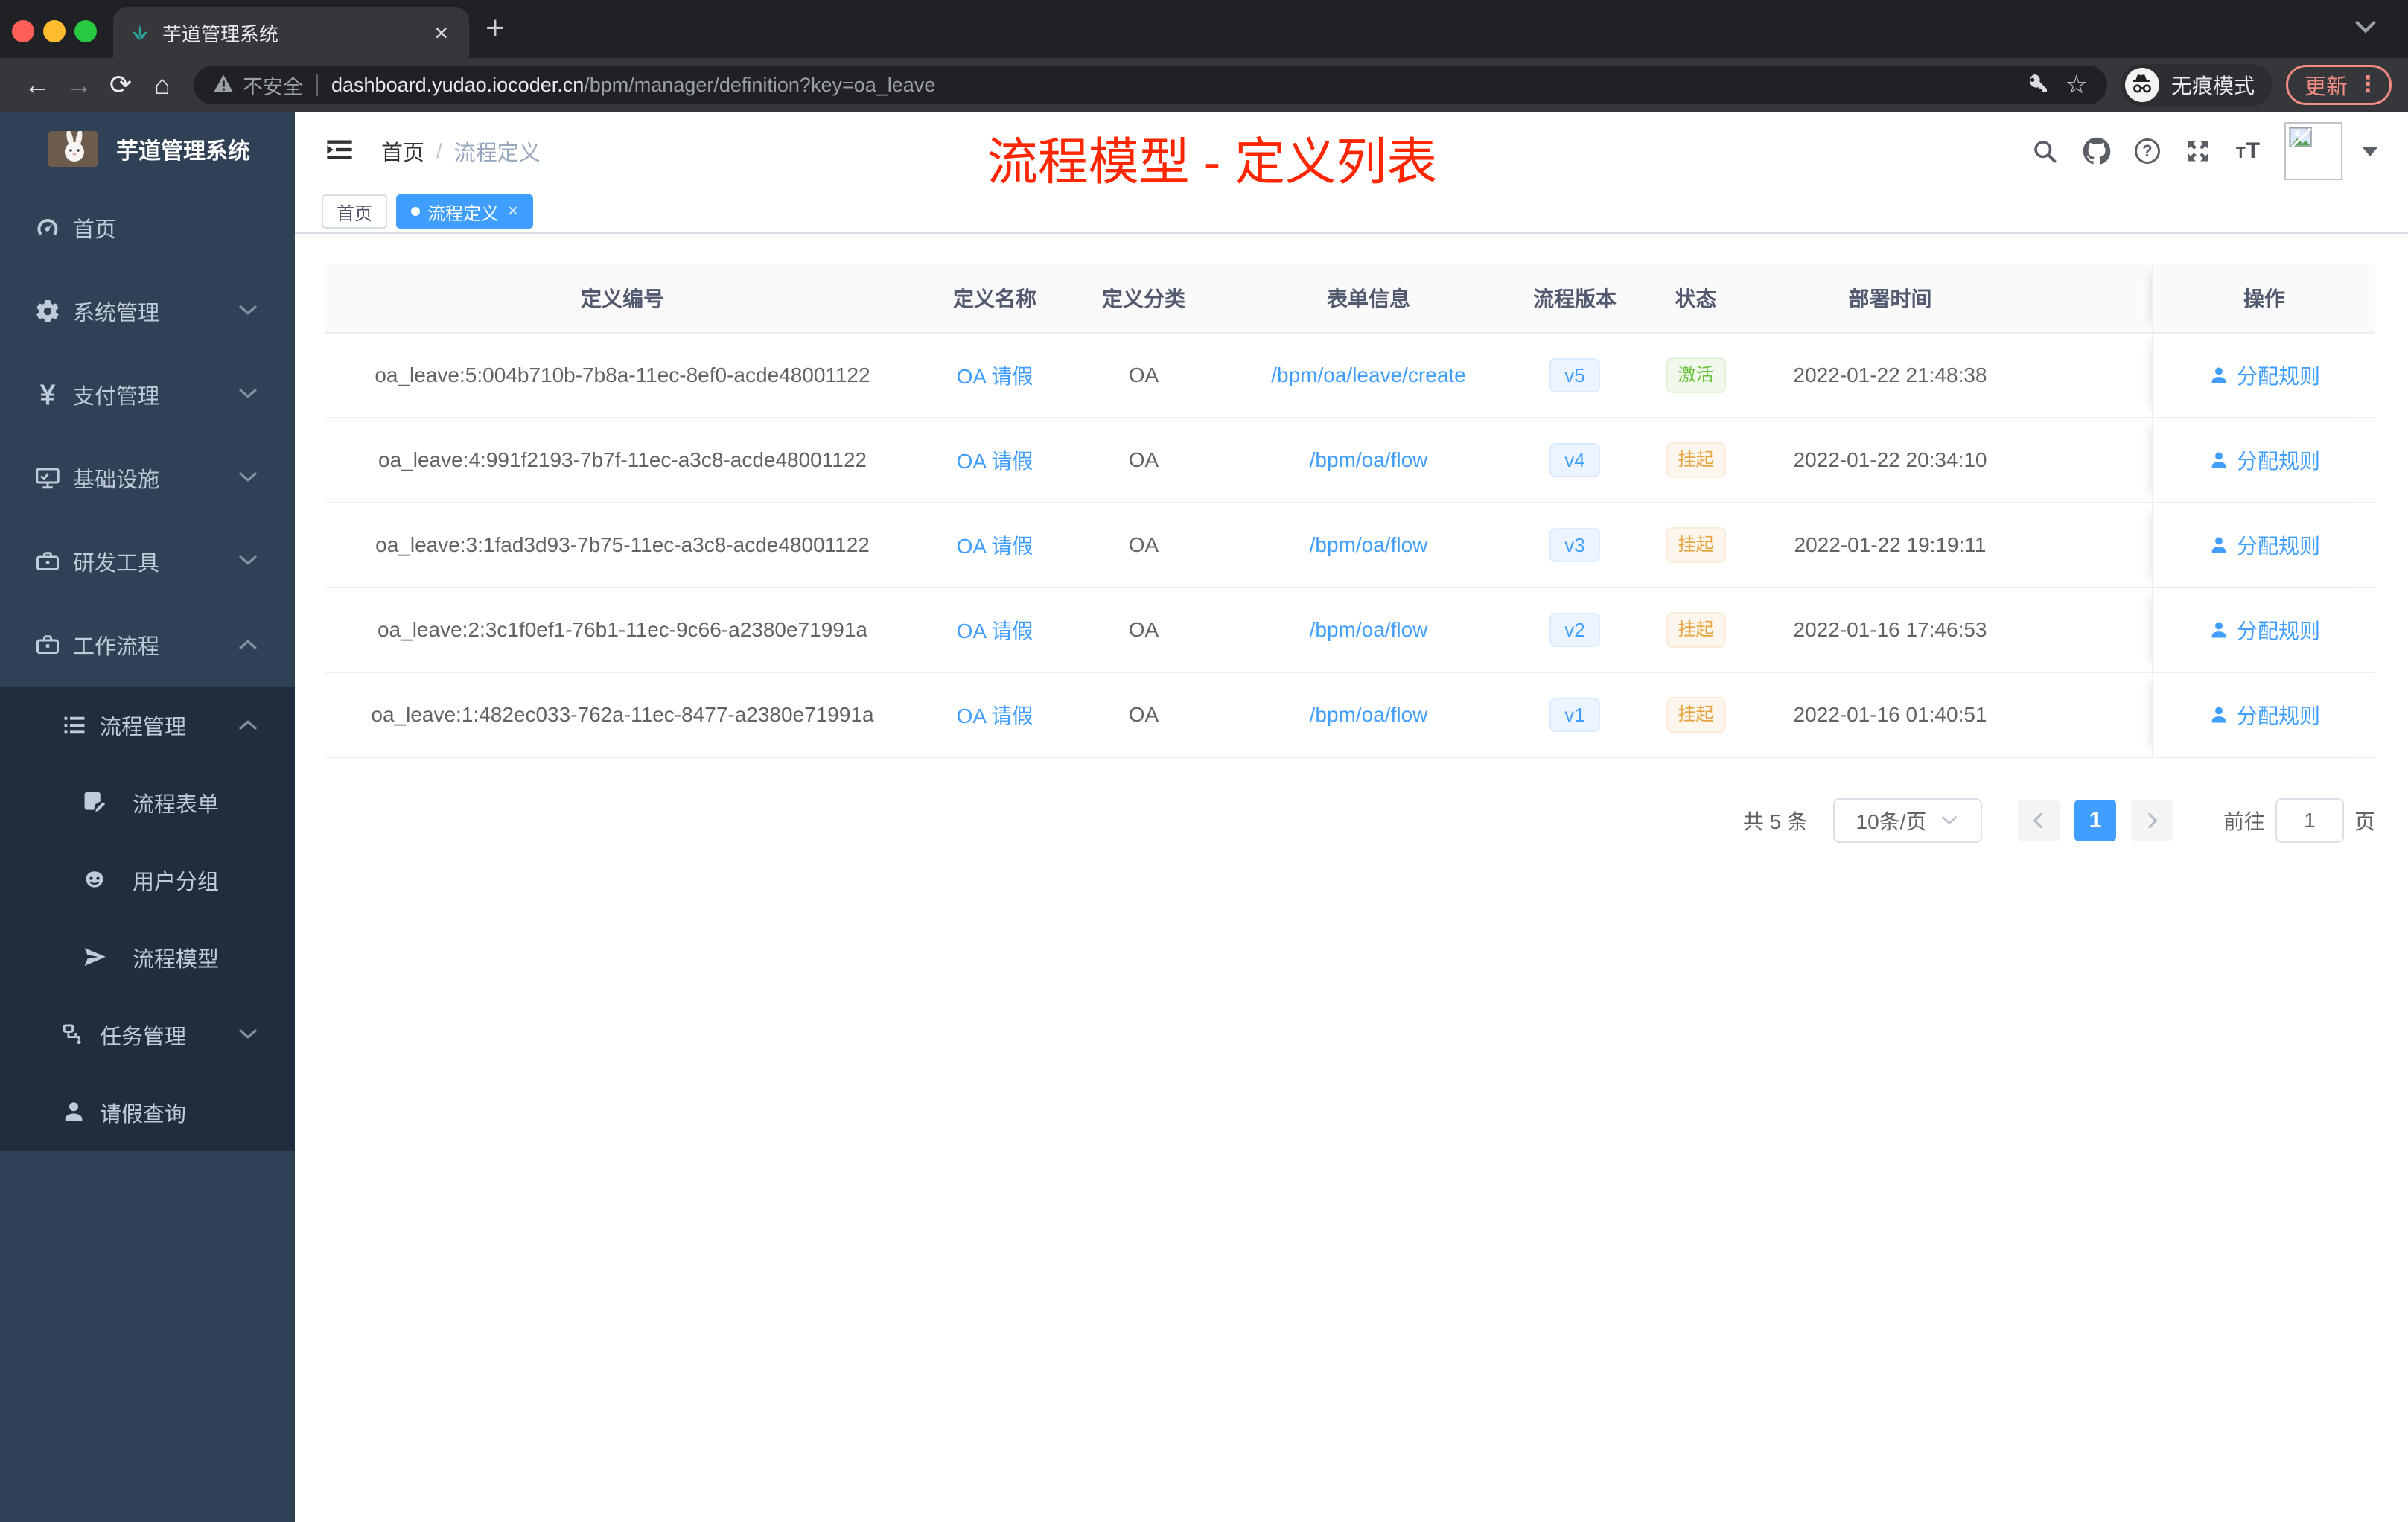 The image size is (2408, 1522). What do you see at coordinates (116, 480) in the screenshot?
I see `sidebar-item-label: 基础设施` at bounding box center [116, 480].